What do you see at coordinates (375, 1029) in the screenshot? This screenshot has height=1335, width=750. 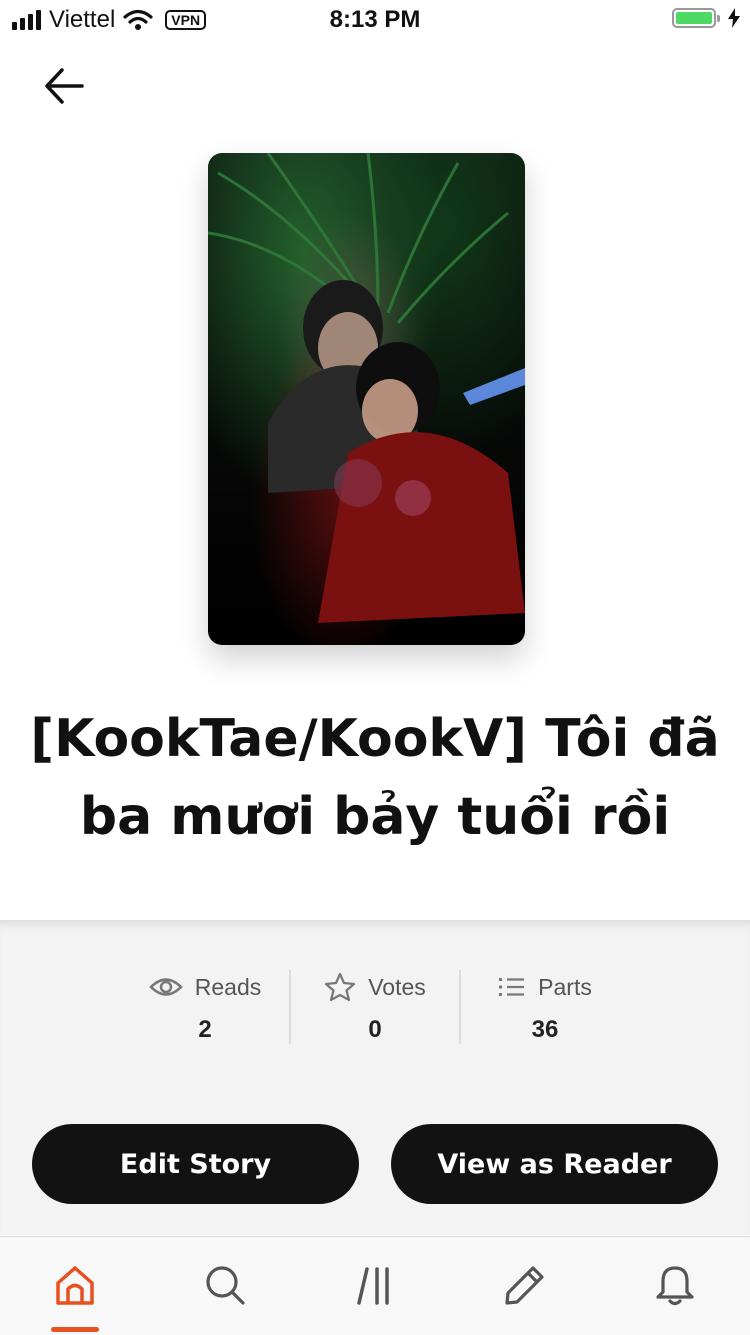 I see `stat-votes-value: 0` at bounding box center [375, 1029].